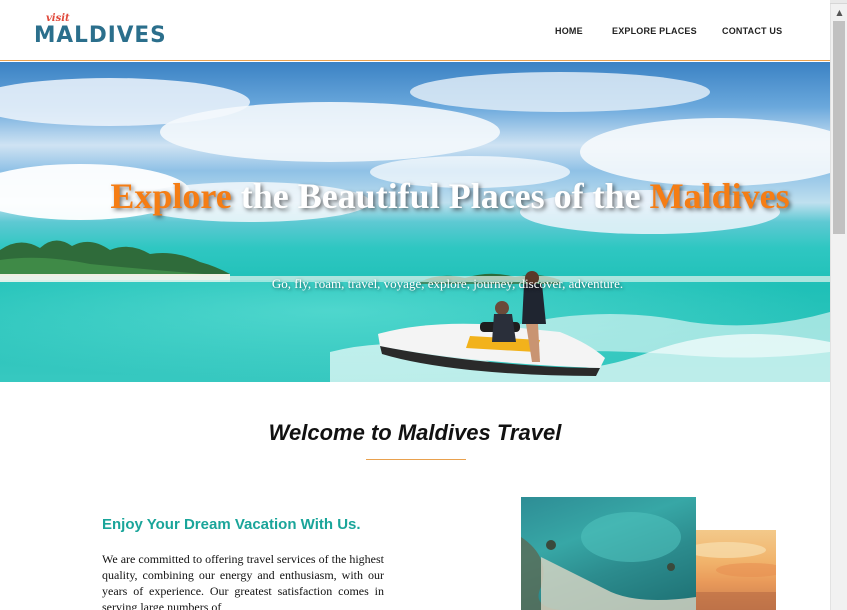  I want to click on page-scrollbar: ▲, so click(838, 307).